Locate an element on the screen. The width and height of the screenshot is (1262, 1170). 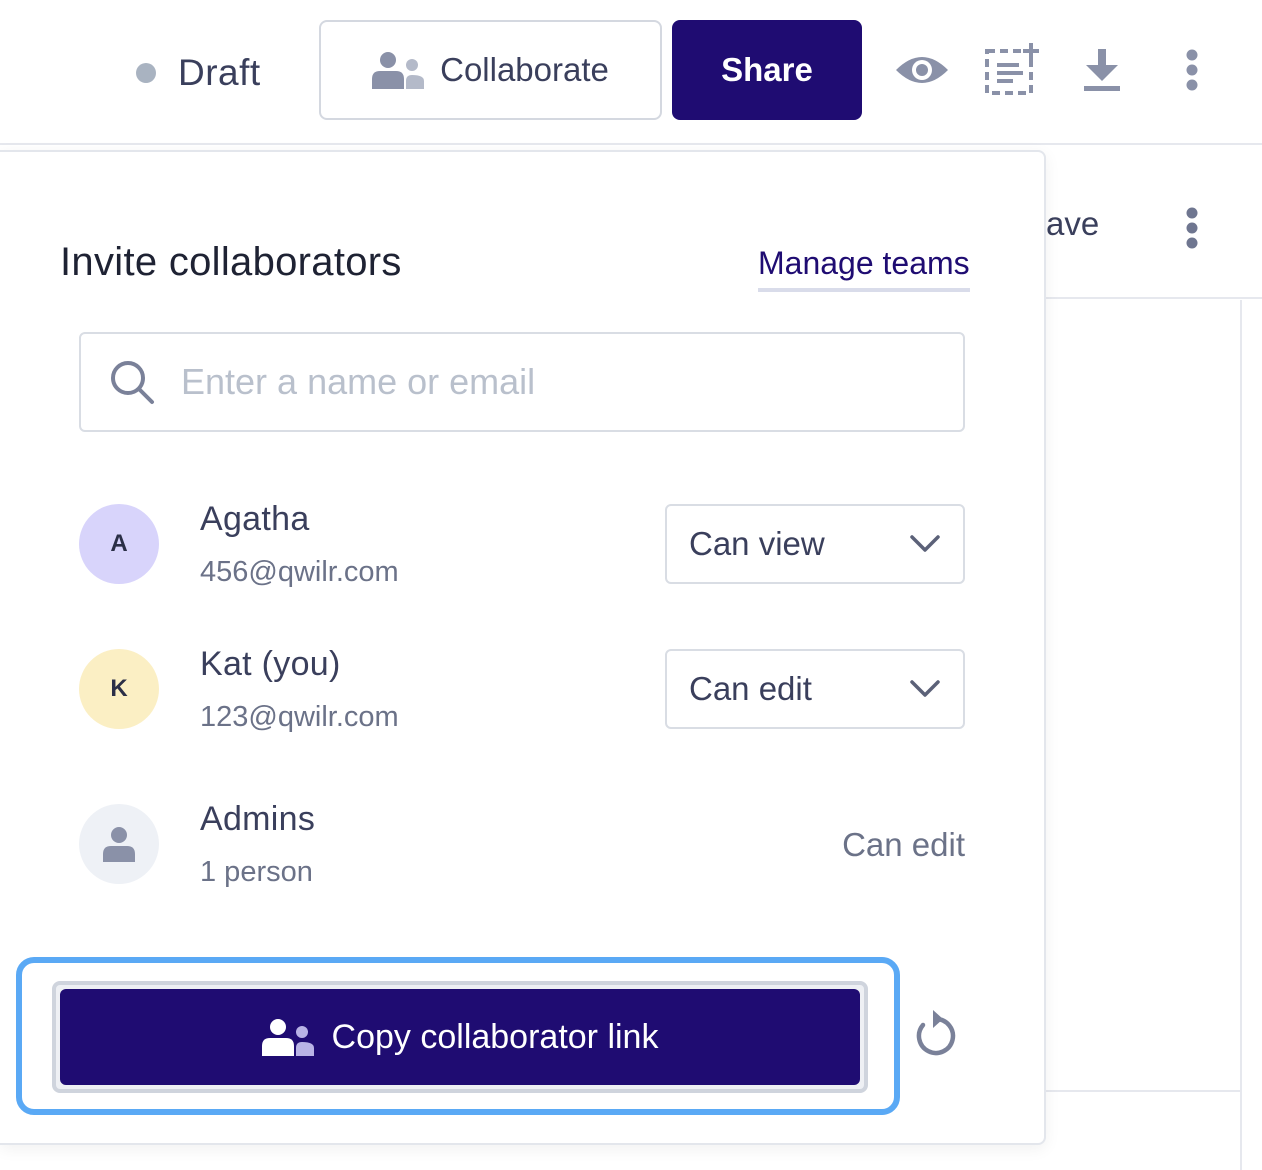
collaborate-label: Collaborate is located at coordinates (524, 69).